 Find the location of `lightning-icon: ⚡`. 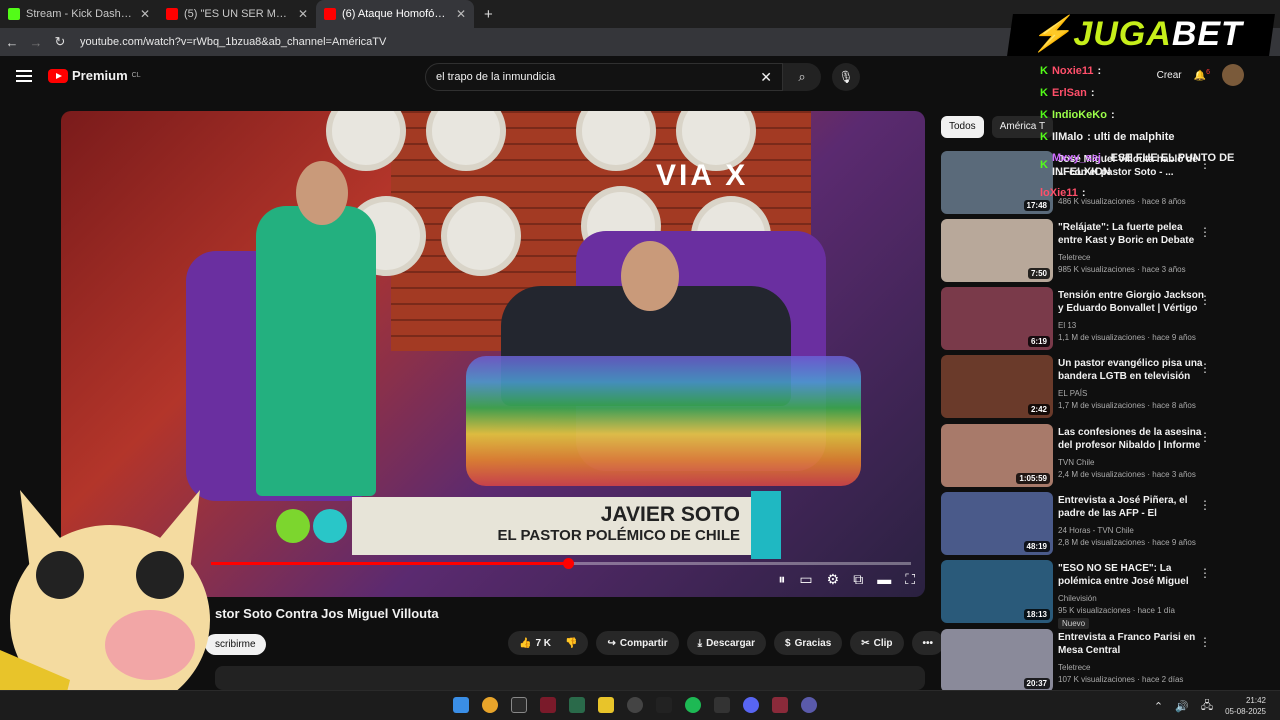

lightning-icon: ⚡ is located at coordinates (1052, 34).